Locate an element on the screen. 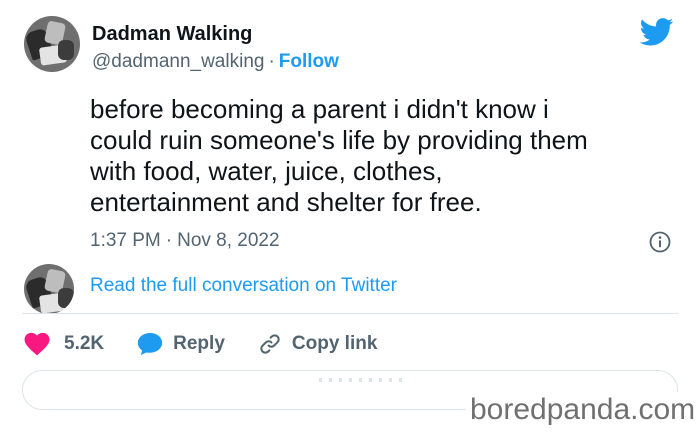 This screenshot has height=432, width=700. speech-bubble-icon is located at coordinates (150, 344).